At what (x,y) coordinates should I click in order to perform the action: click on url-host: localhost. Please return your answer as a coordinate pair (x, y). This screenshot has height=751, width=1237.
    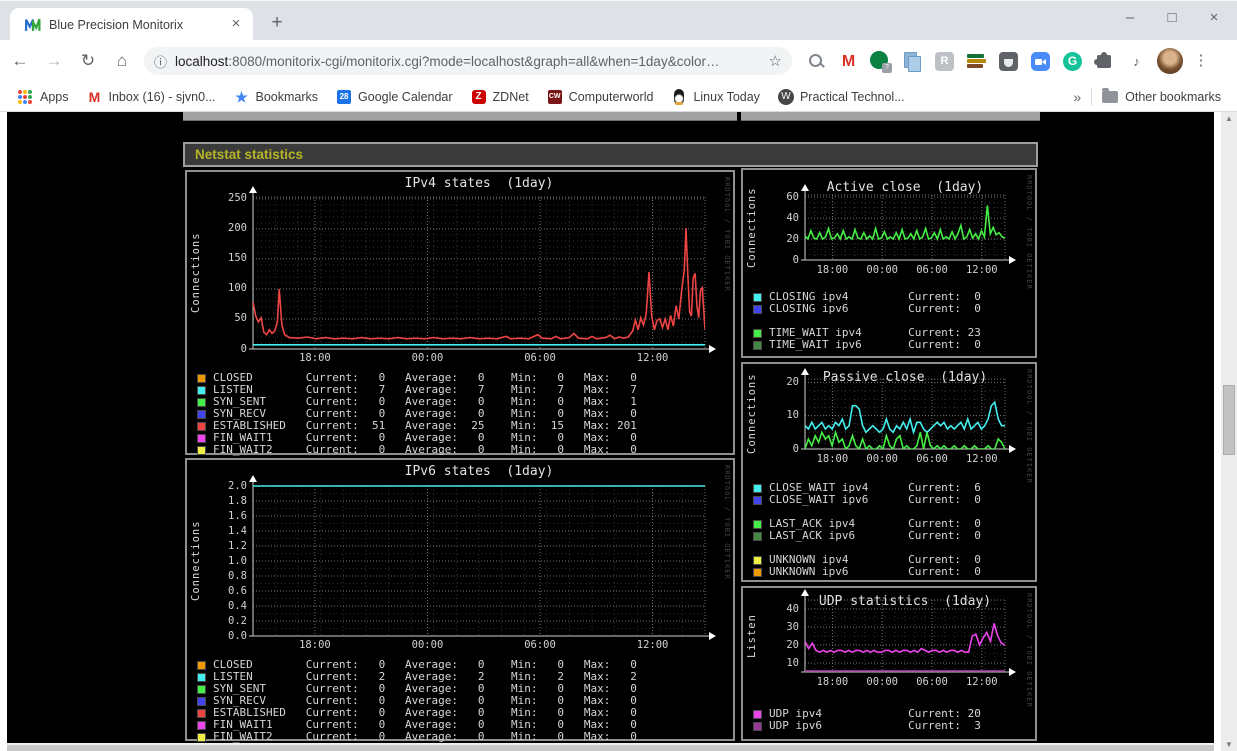
    Looking at the image, I should click on (202, 61).